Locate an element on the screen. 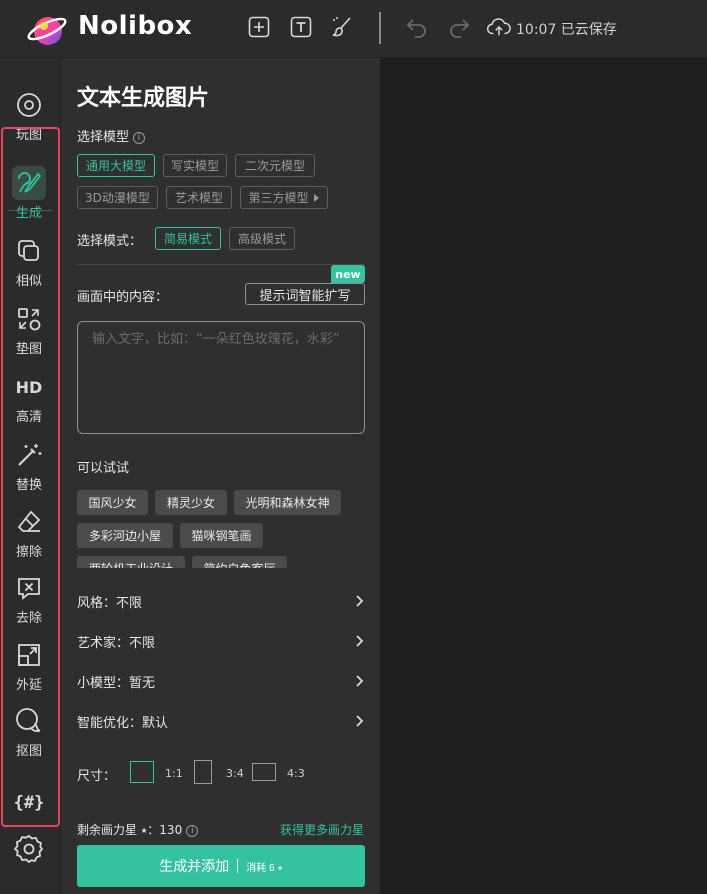 The image size is (707, 894). sidebar-item-replace: 替换 is located at coordinates (29, 468).